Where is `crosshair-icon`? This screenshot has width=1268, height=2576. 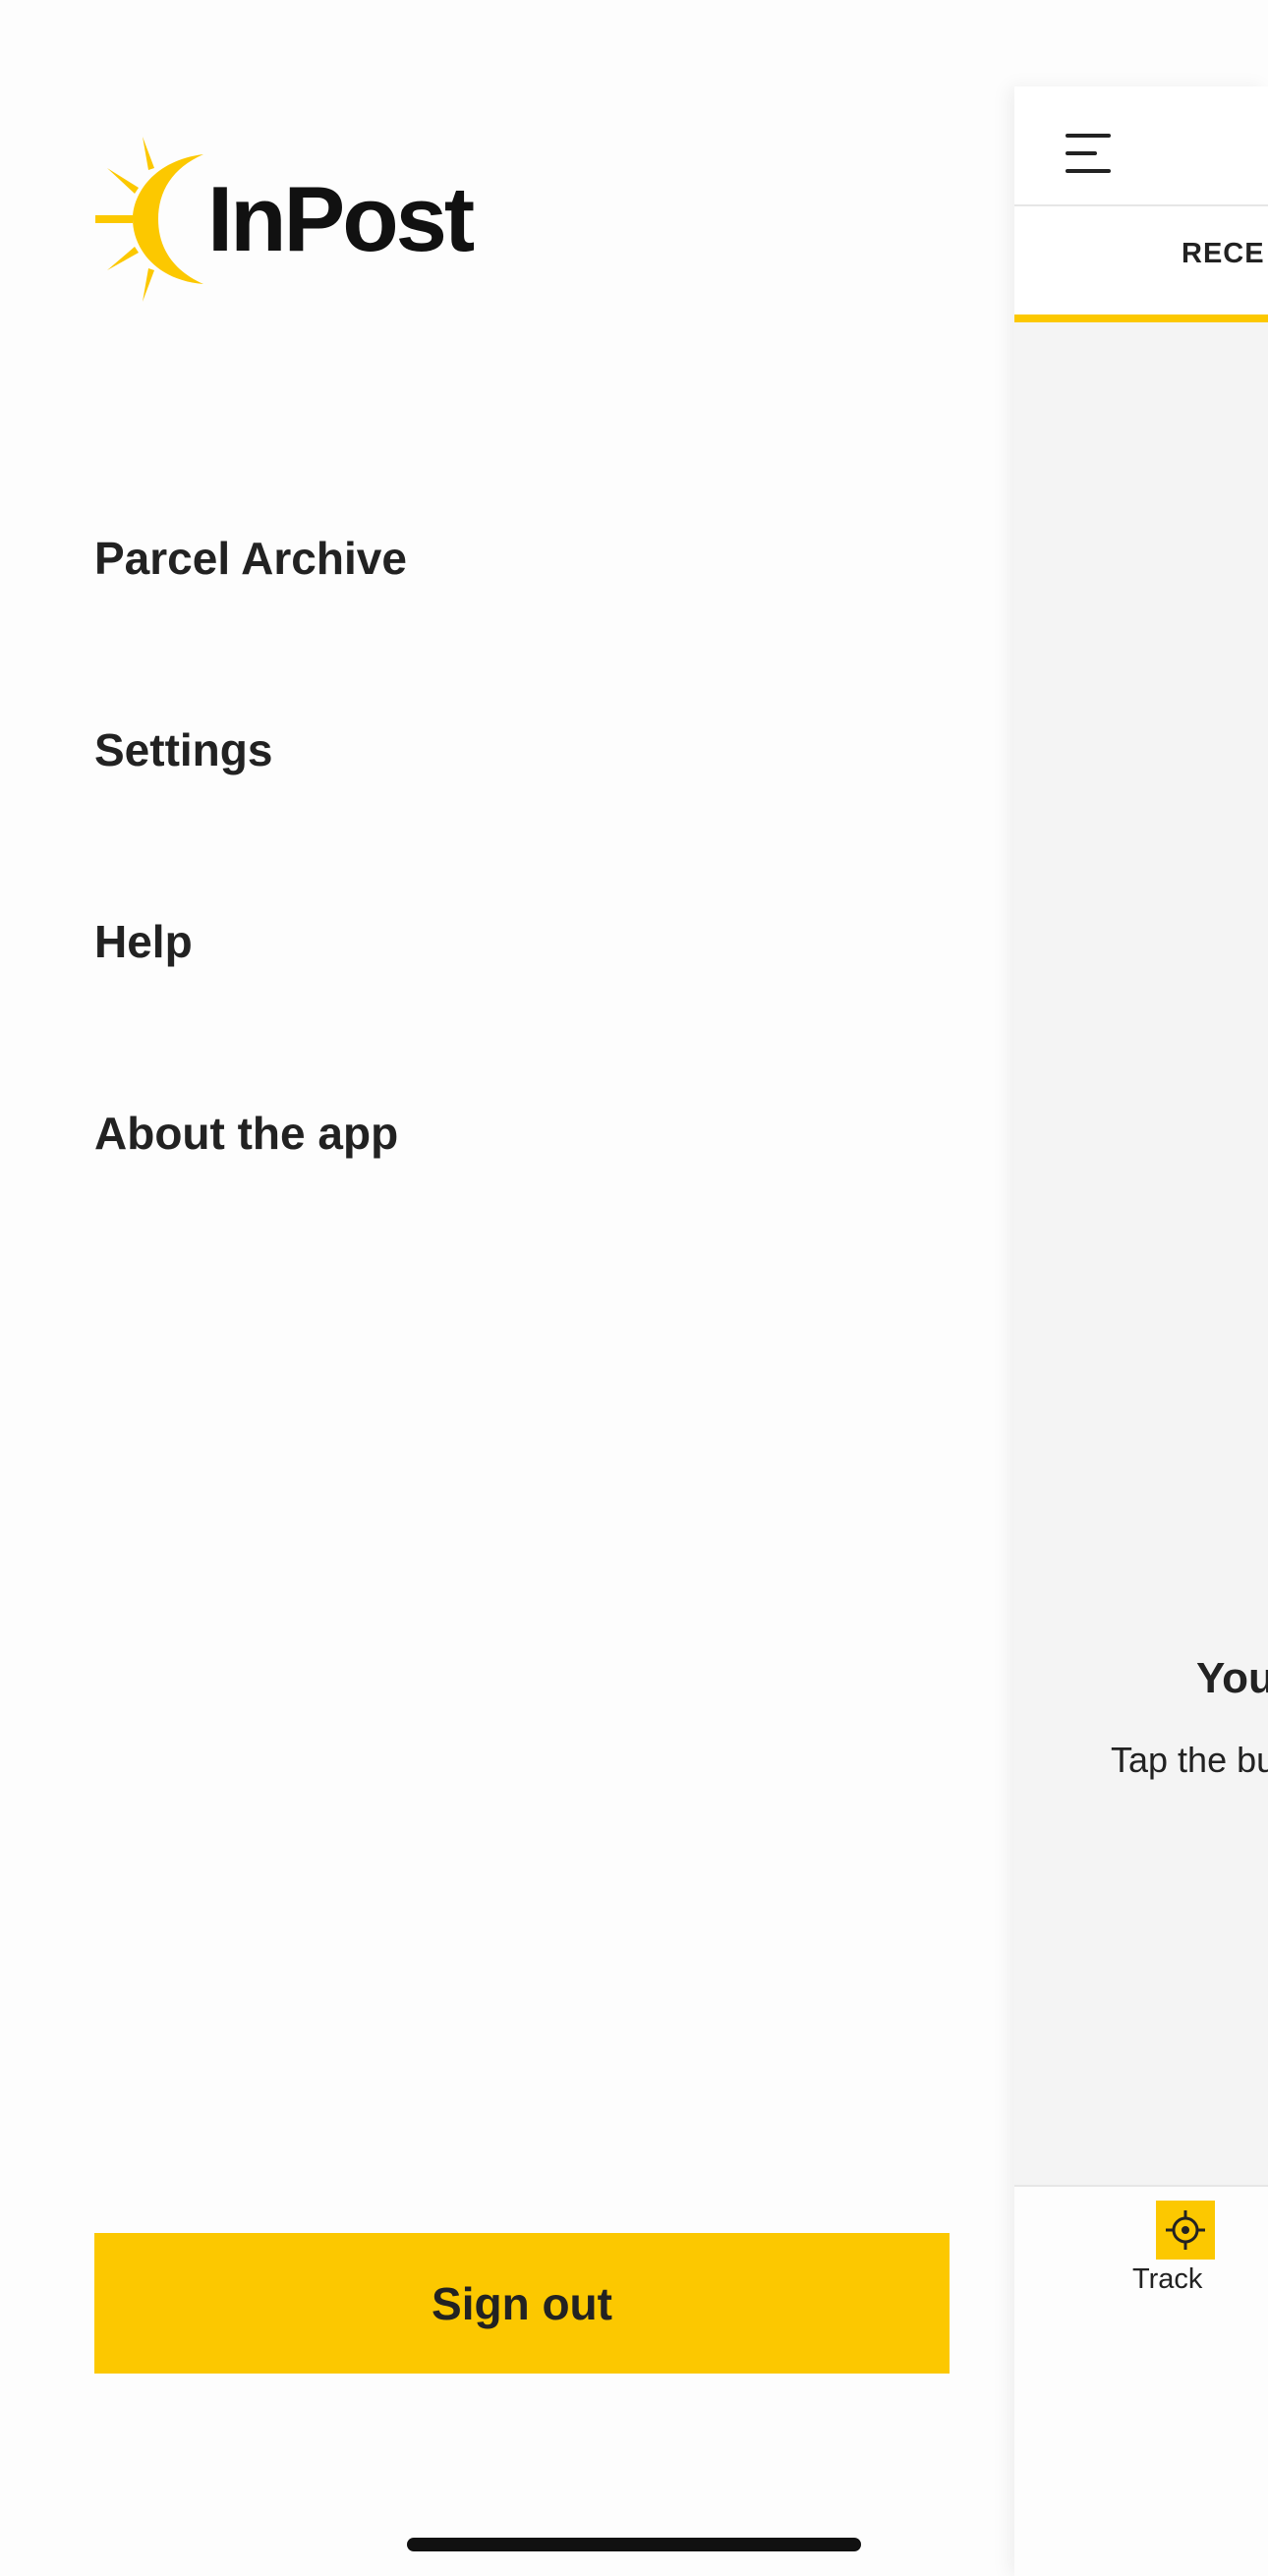
crosshair-icon is located at coordinates (1185, 2230).